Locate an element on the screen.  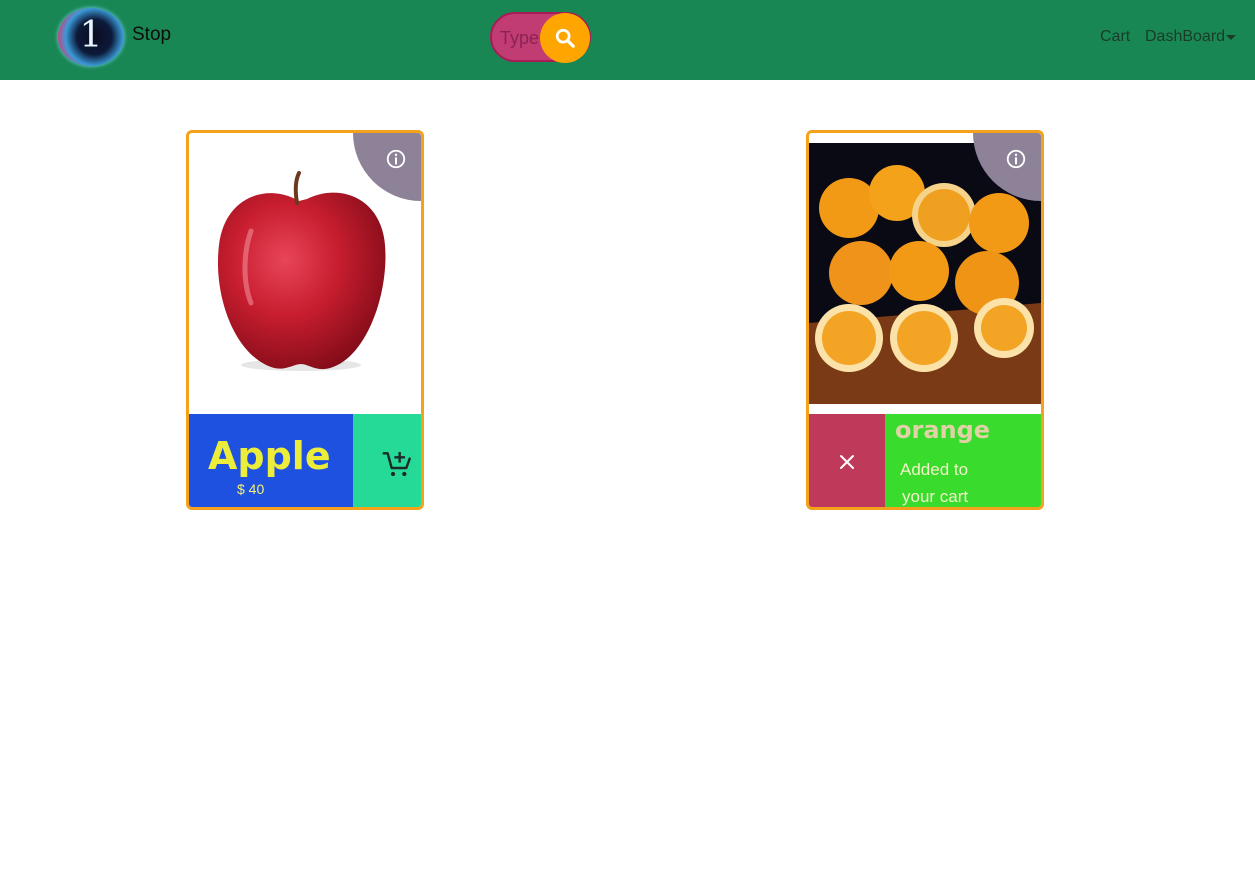
product-label: Apple $ 40 is located at coordinates (271, 460).